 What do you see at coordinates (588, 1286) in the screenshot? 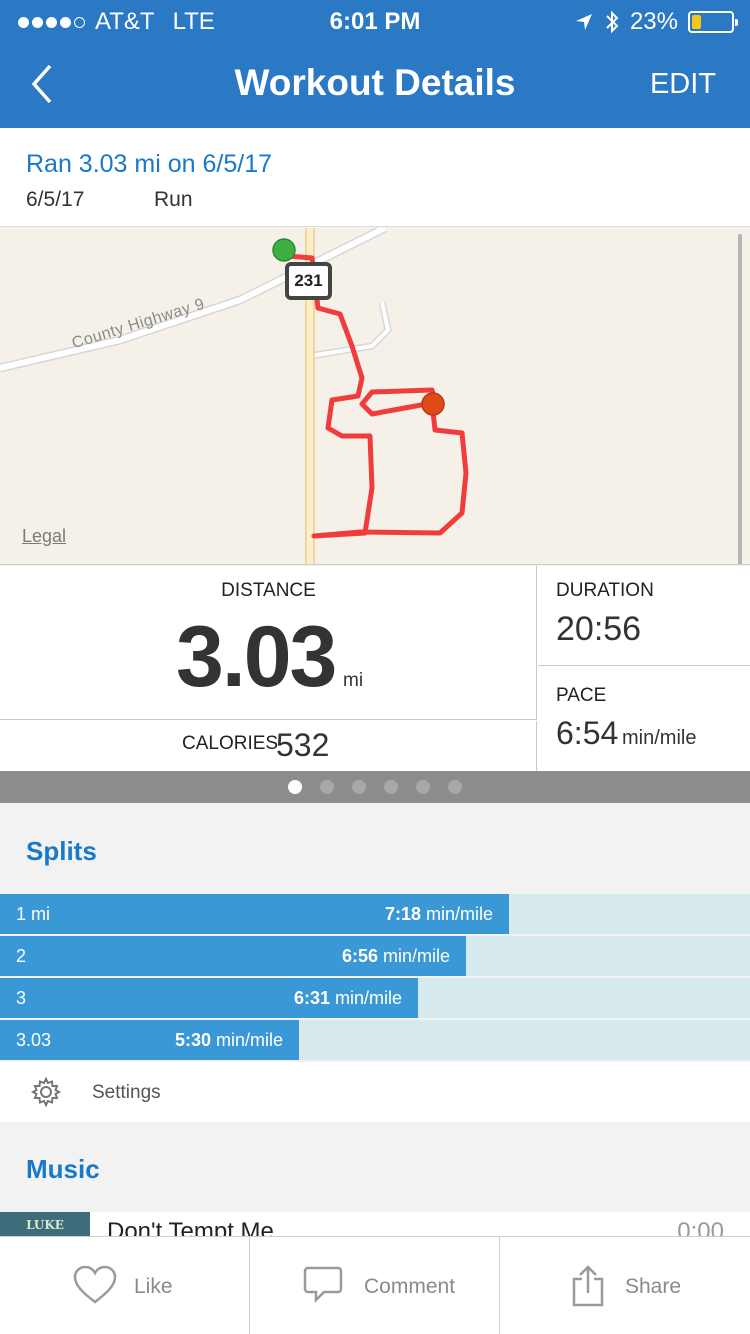
I see `share-icon` at bounding box center [588, 1286].